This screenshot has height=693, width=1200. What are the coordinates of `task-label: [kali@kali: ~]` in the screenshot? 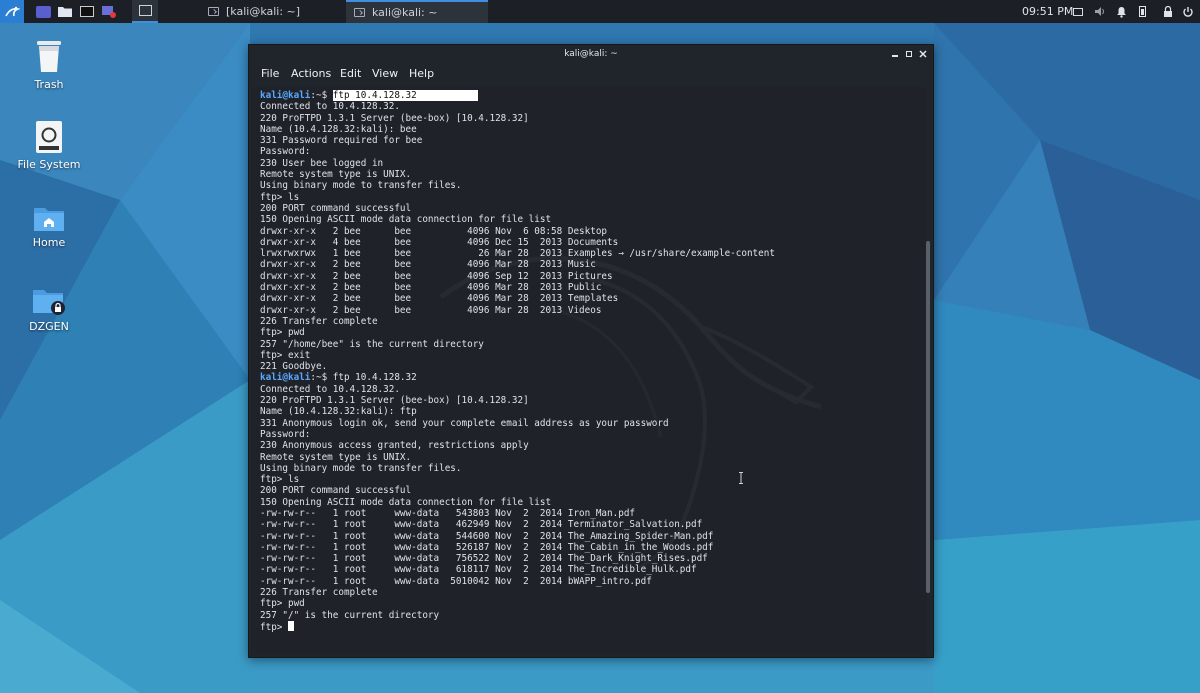 It's located at (263, 11).